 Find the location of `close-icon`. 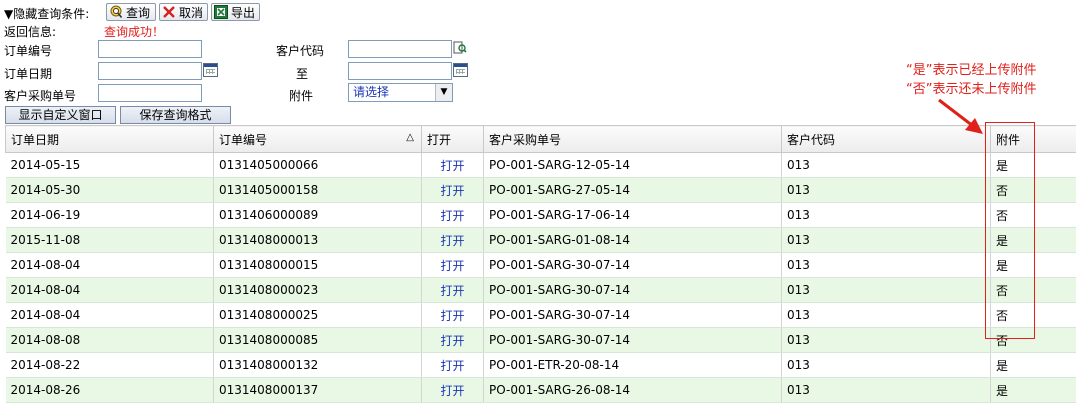

close-icon is located at coordinates (169, 12).